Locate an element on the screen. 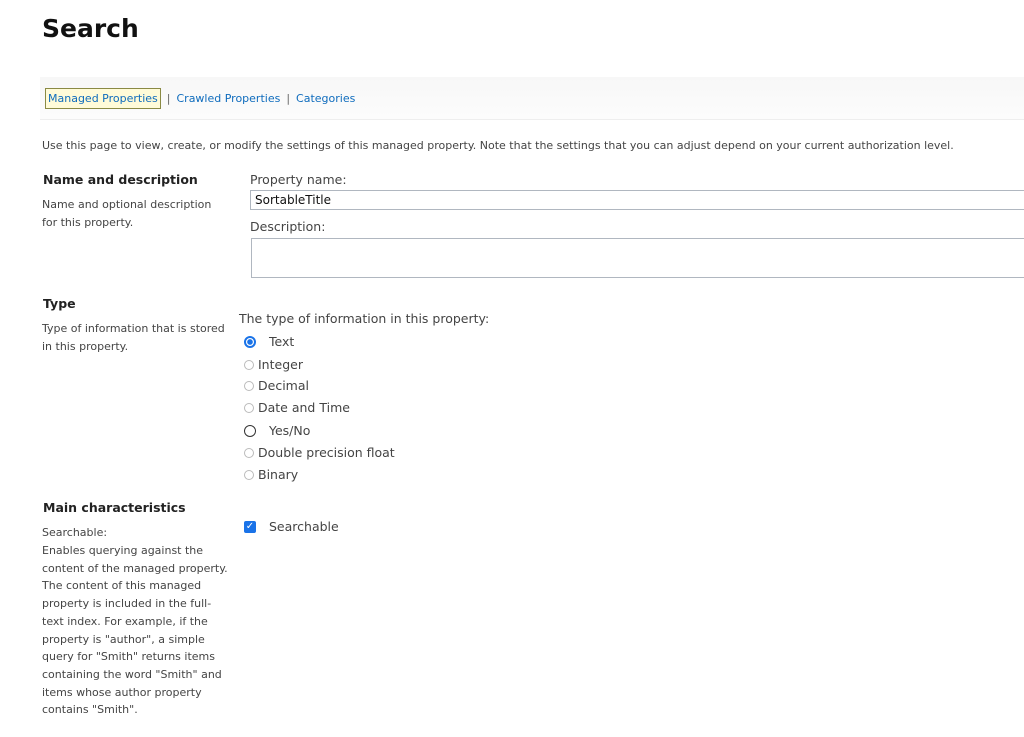 This screenshot has height=737, width=1024. radio-label: Yes/No is located at coordinates (290, 430).